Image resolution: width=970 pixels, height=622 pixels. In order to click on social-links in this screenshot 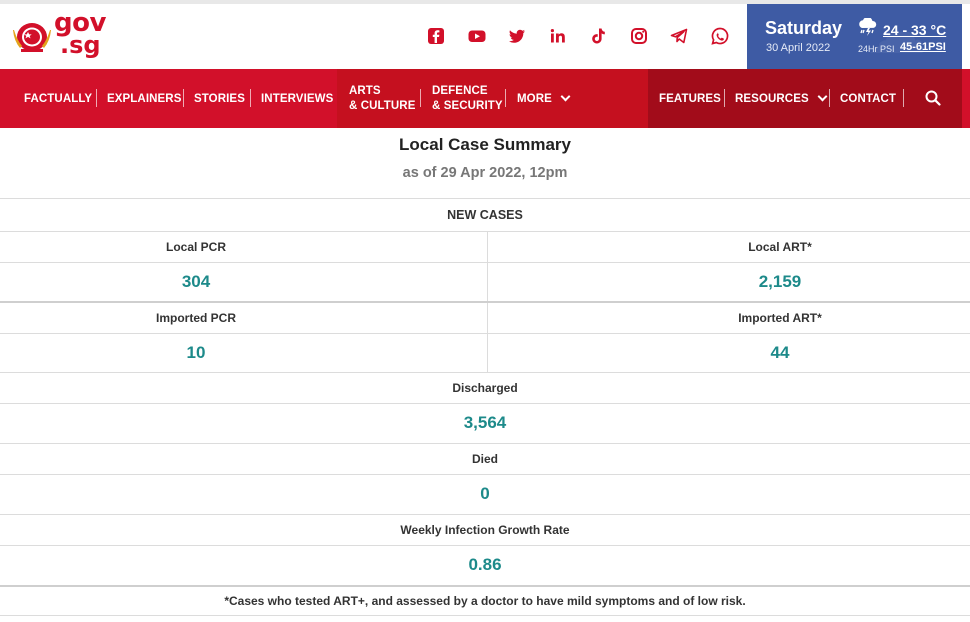, I will do `click(586, 36)`.